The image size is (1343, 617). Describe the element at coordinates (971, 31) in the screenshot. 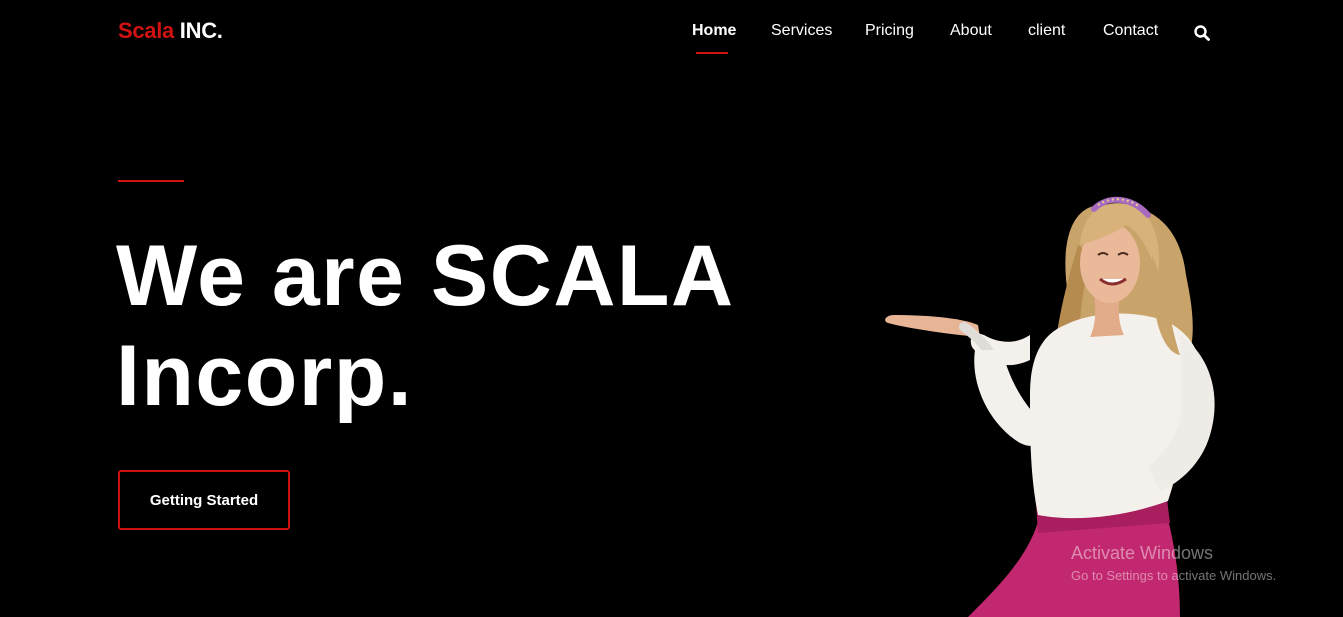

I see `nav-item-about: About` at that location.